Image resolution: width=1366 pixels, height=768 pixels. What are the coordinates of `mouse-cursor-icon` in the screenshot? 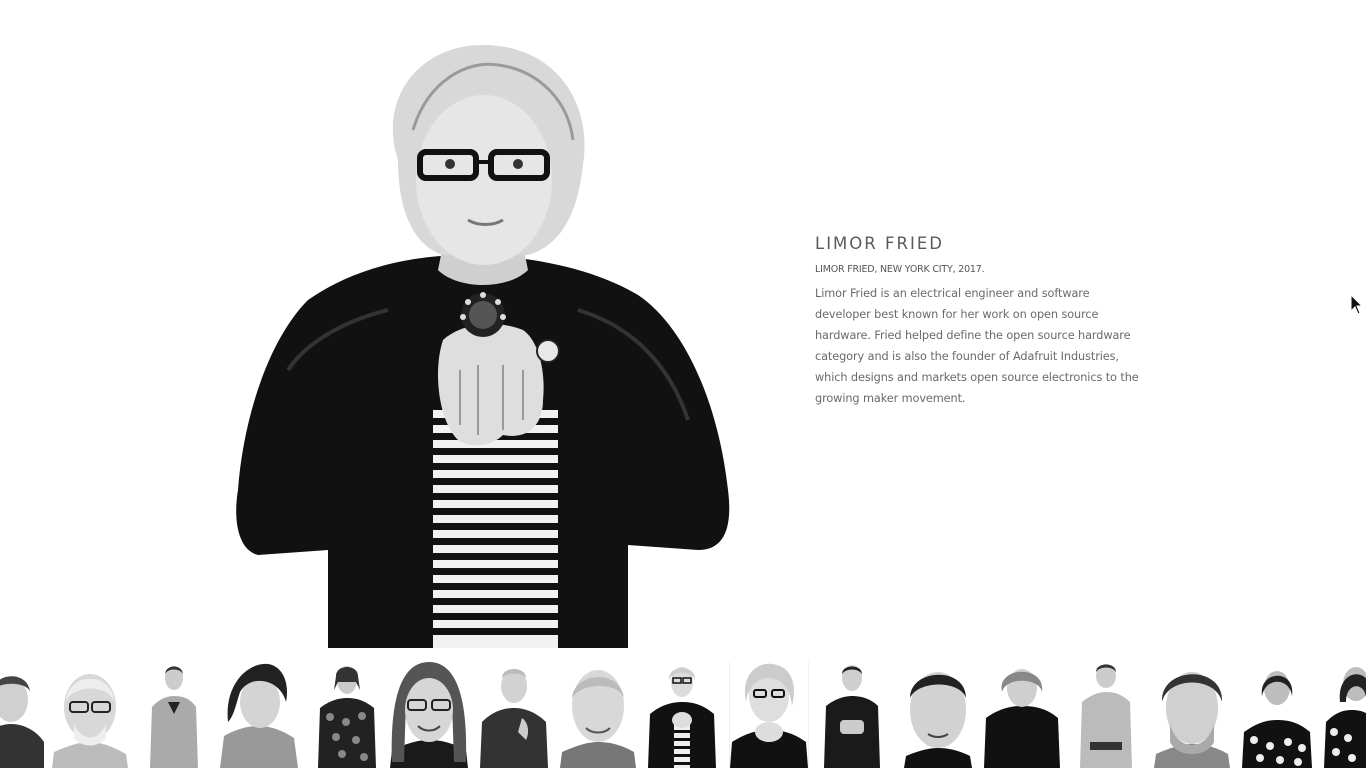 It's located at (1357, 304).